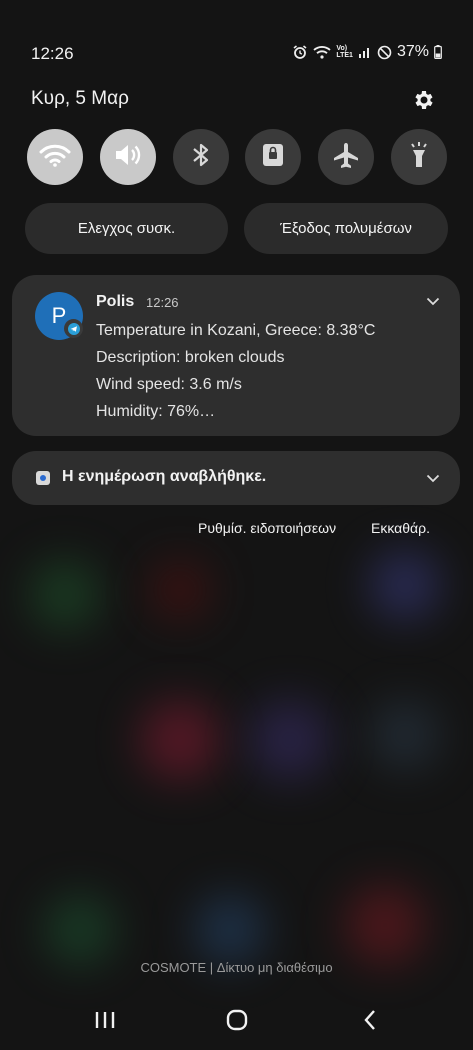  Describe the element at coordinates (267, 528) in the screenshot. I see `notification-settings-link: Ρυθμίσ. ειδοποιήσεων` at that location.